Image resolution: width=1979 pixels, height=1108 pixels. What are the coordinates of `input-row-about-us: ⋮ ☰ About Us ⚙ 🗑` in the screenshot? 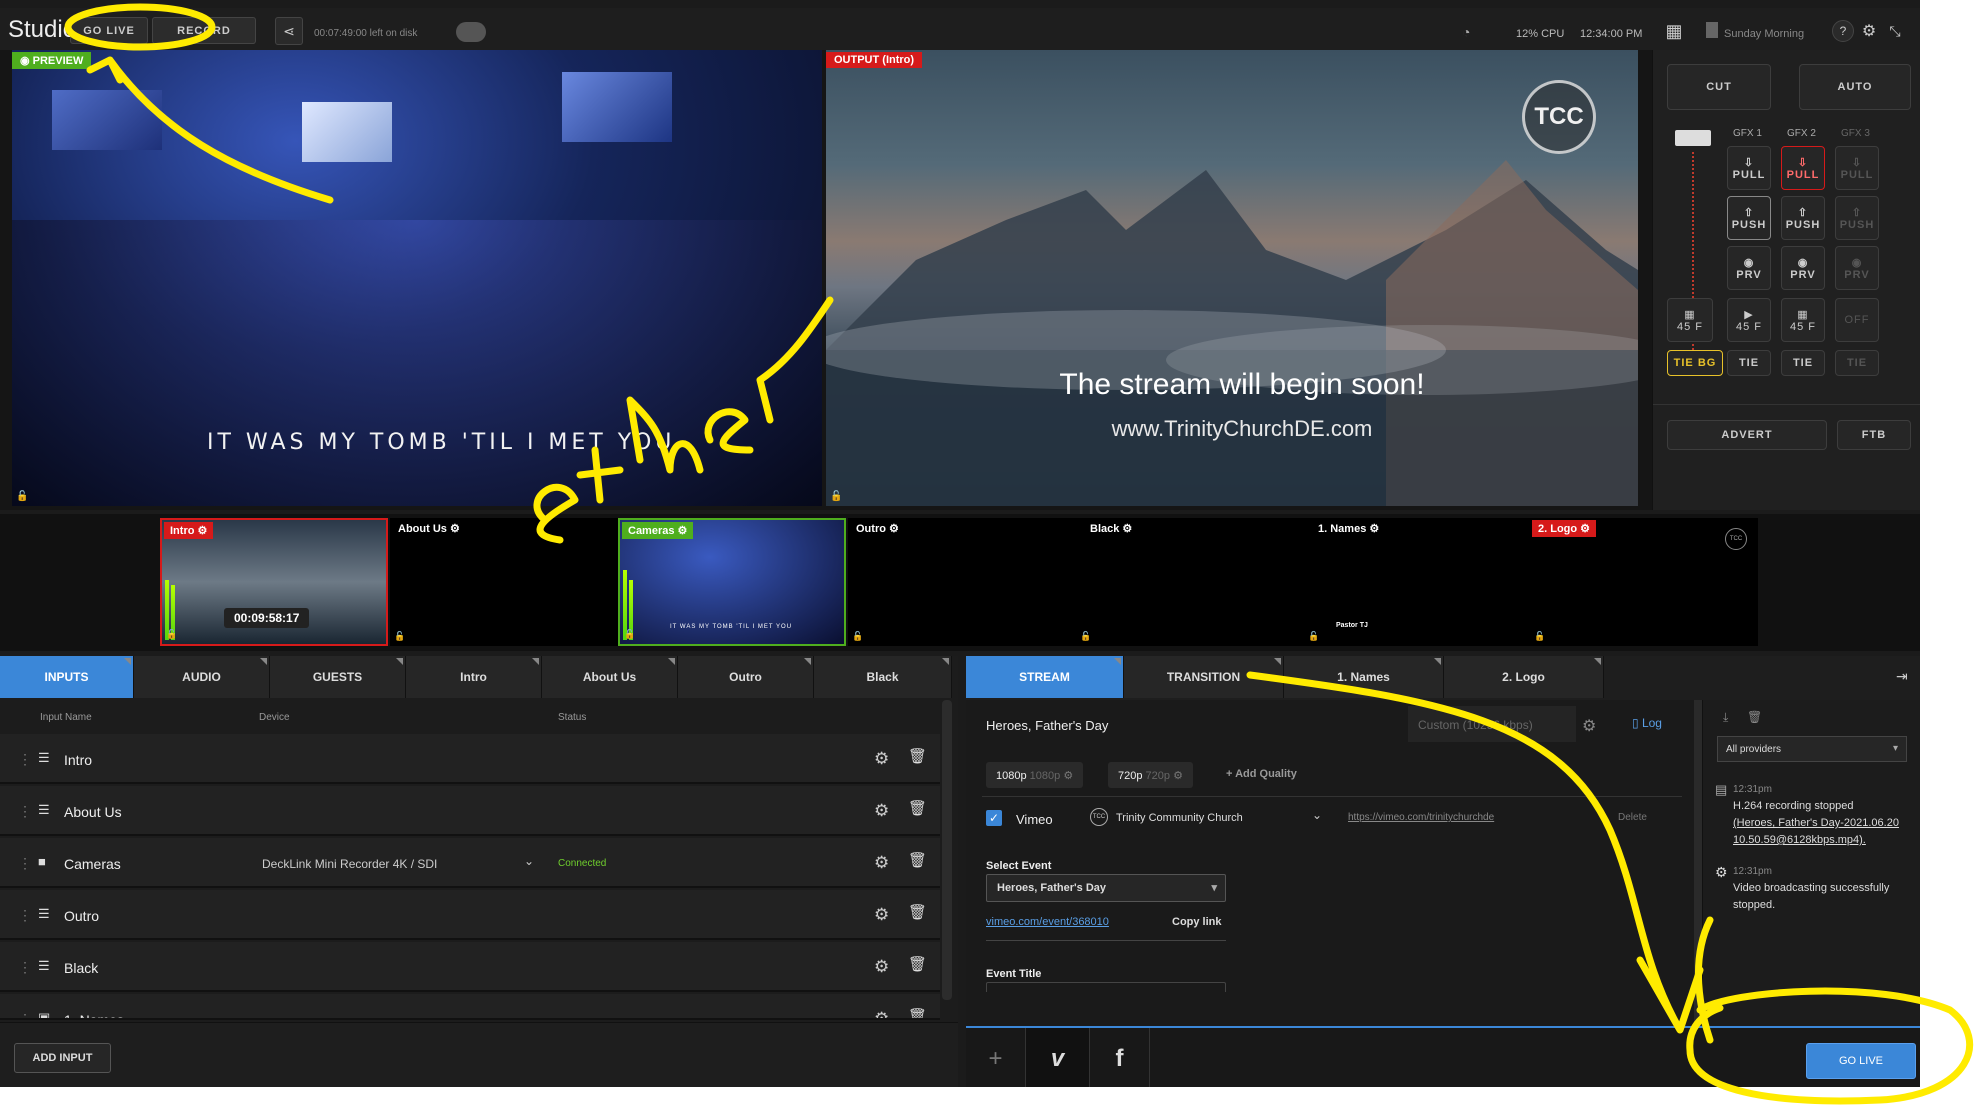 It's located at (470, 811).